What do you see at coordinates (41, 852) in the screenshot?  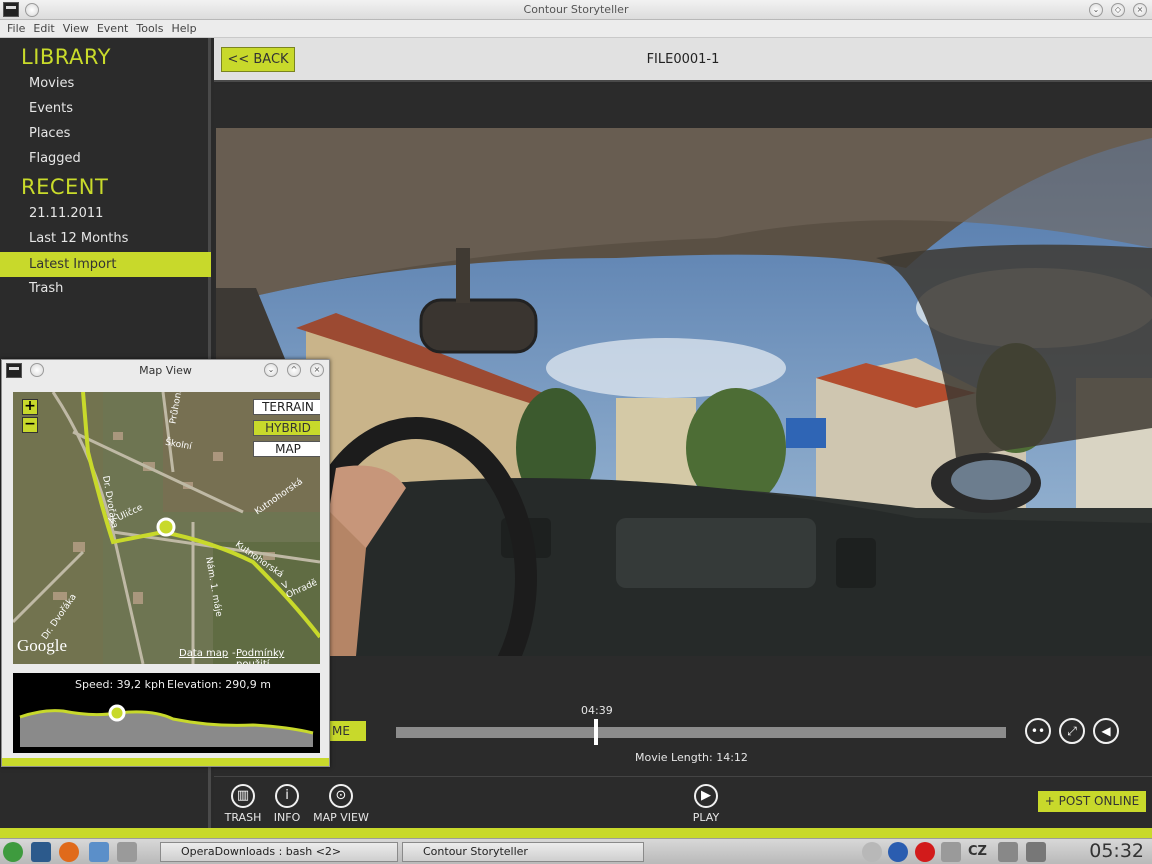 I see `desktop-icon` at bounding box center [41, 852].